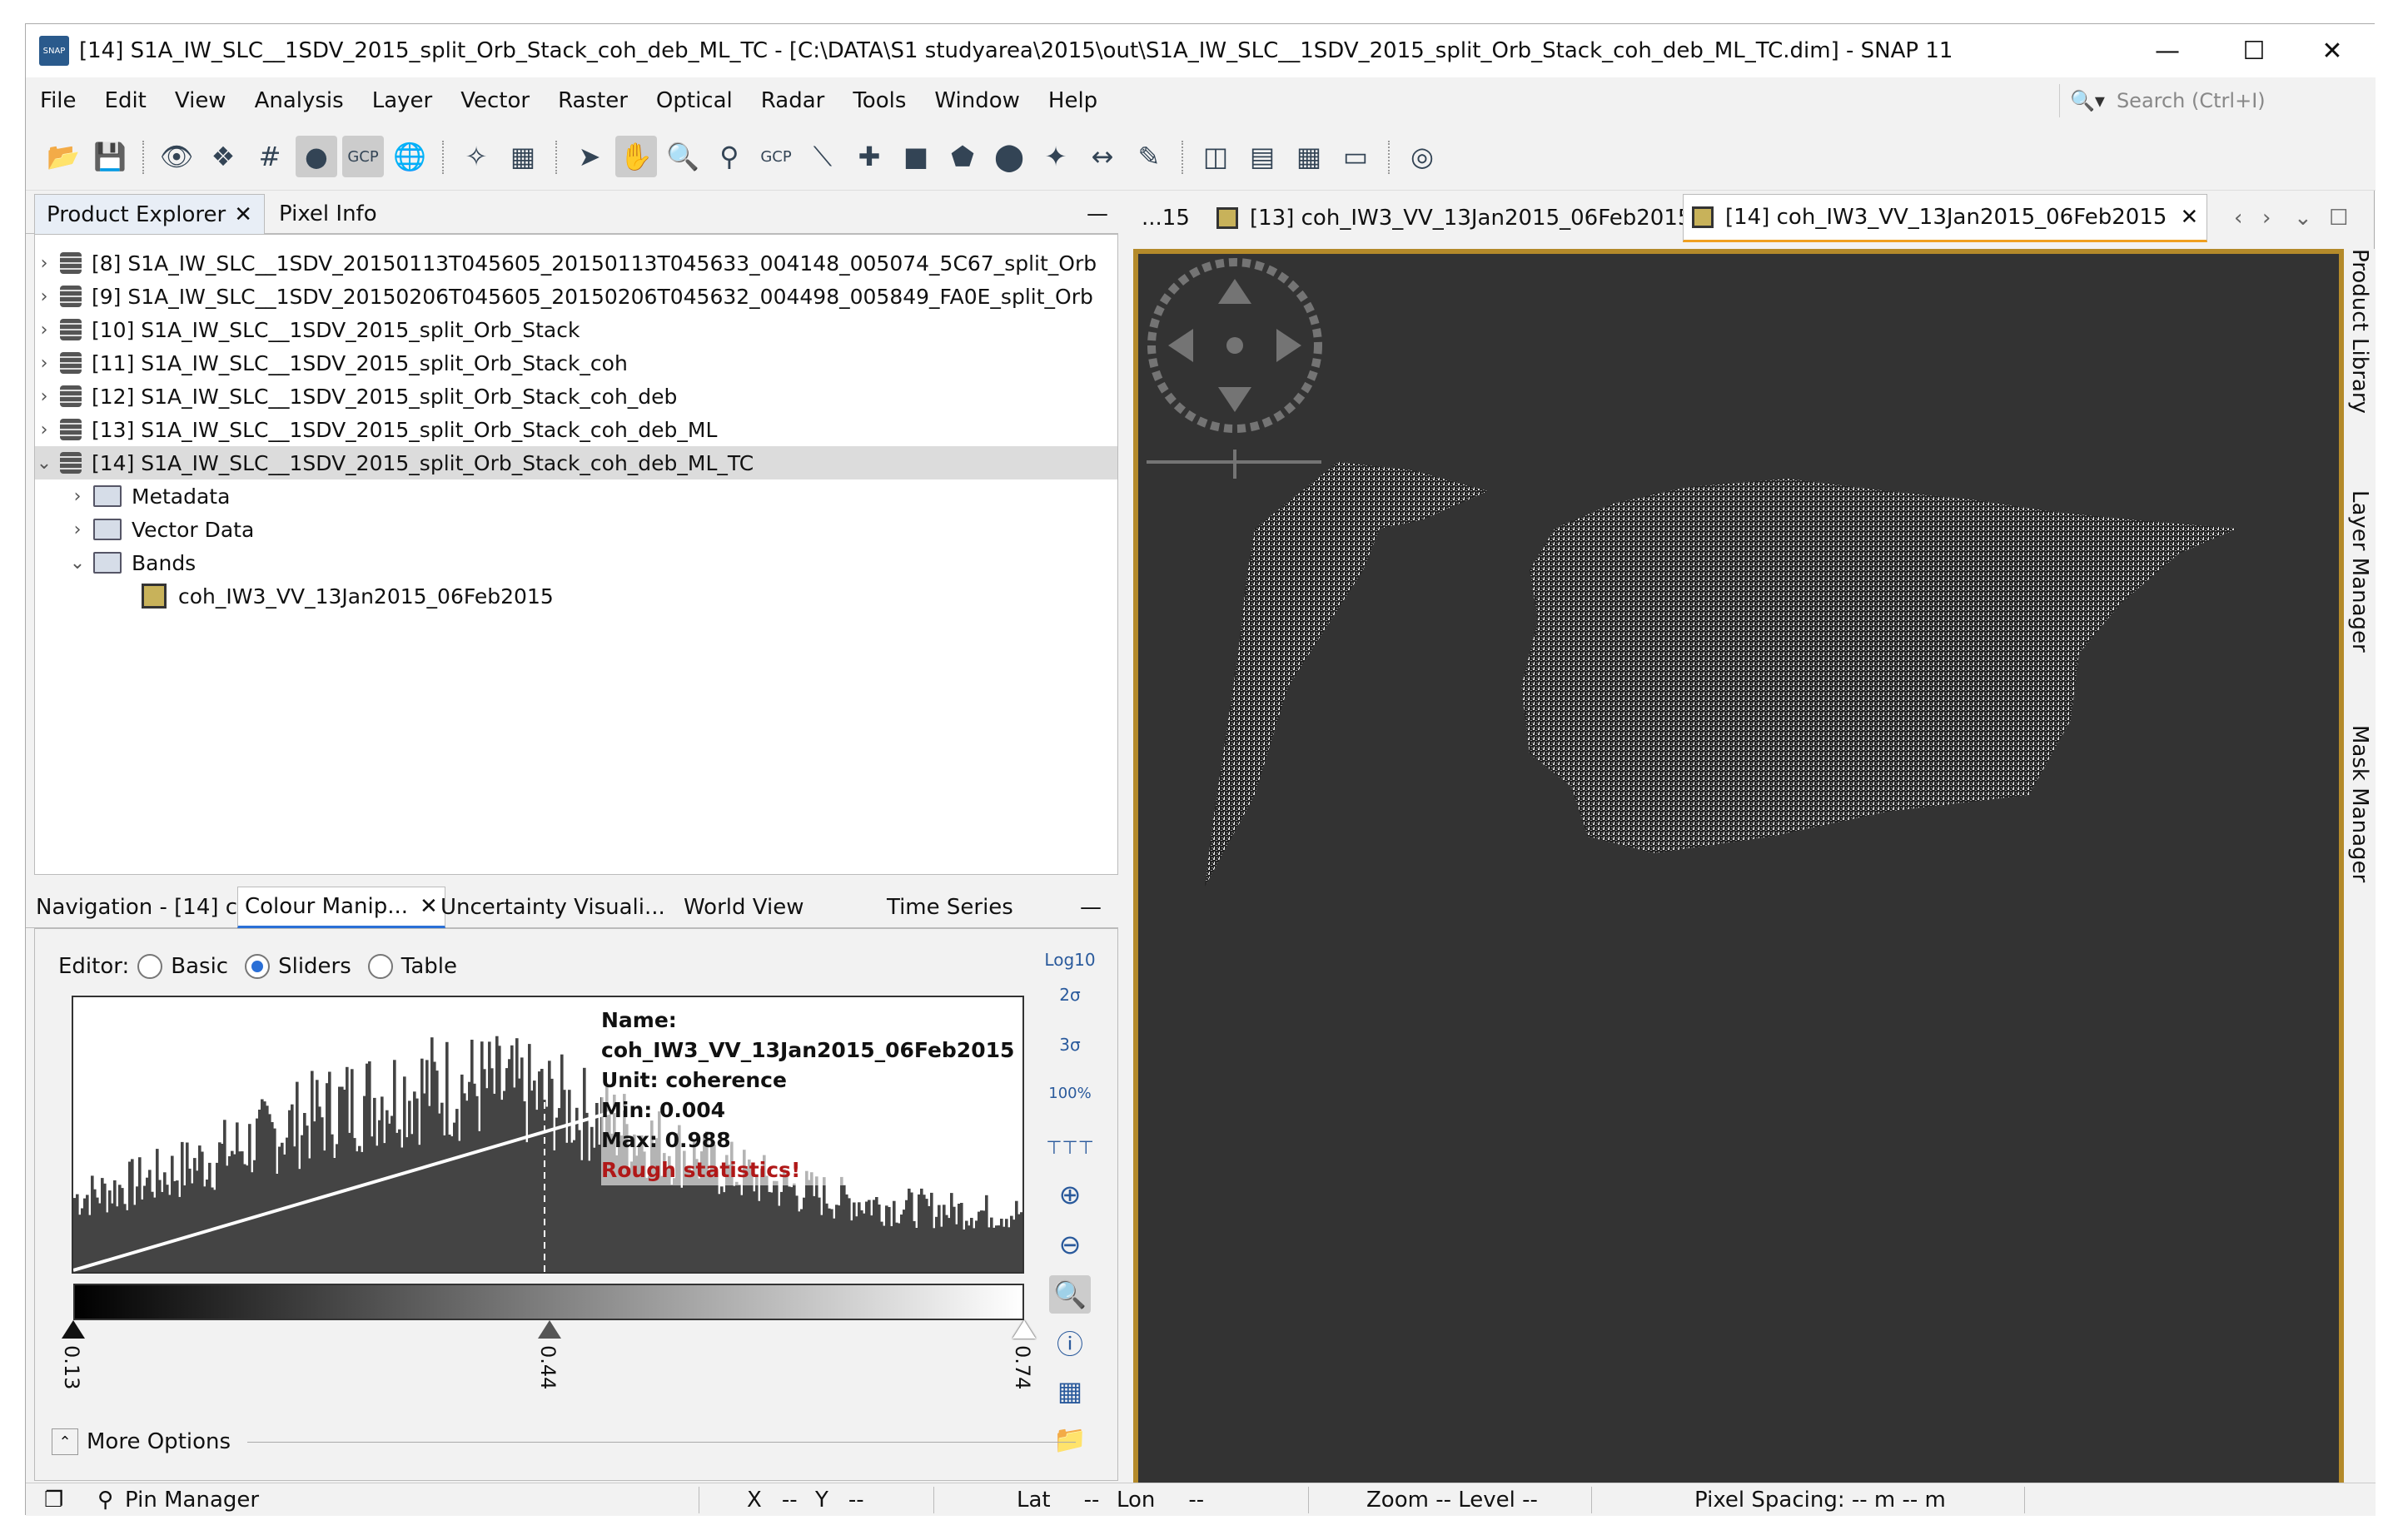 This screenshot has height=1540, width=2398. What do you see at coordinates (549, 1330) in the screenshot?
I see `slider-mid-handle` at bounding box center [549, 1330].